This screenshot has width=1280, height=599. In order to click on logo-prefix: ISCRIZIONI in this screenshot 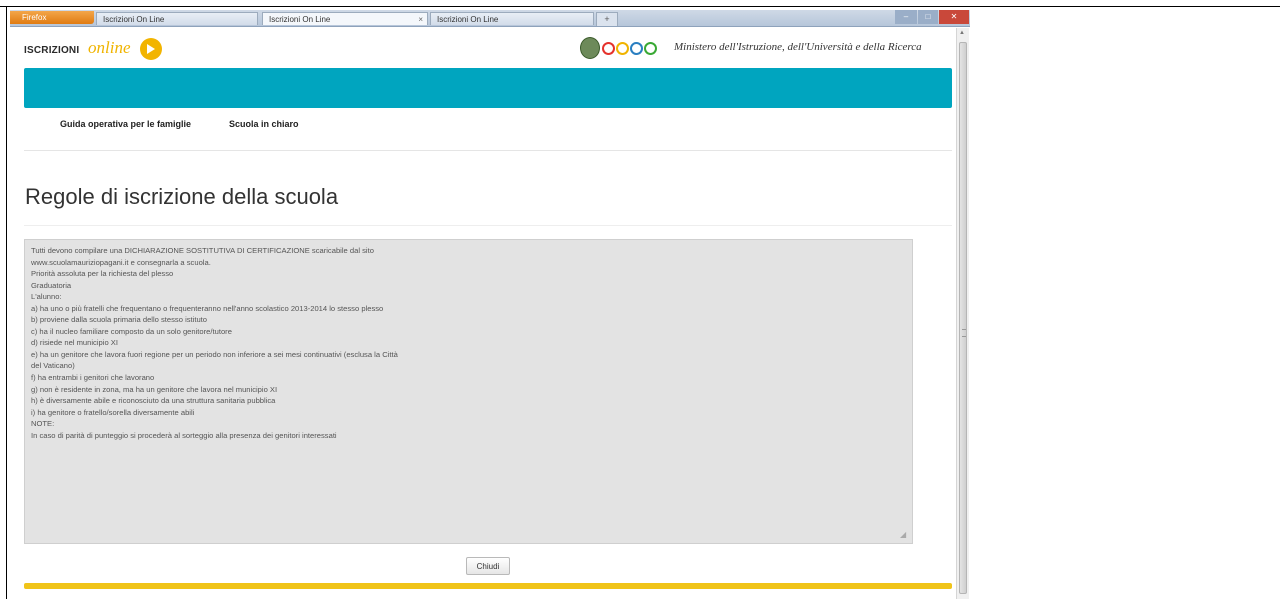, I will do `click(52, 50)`.